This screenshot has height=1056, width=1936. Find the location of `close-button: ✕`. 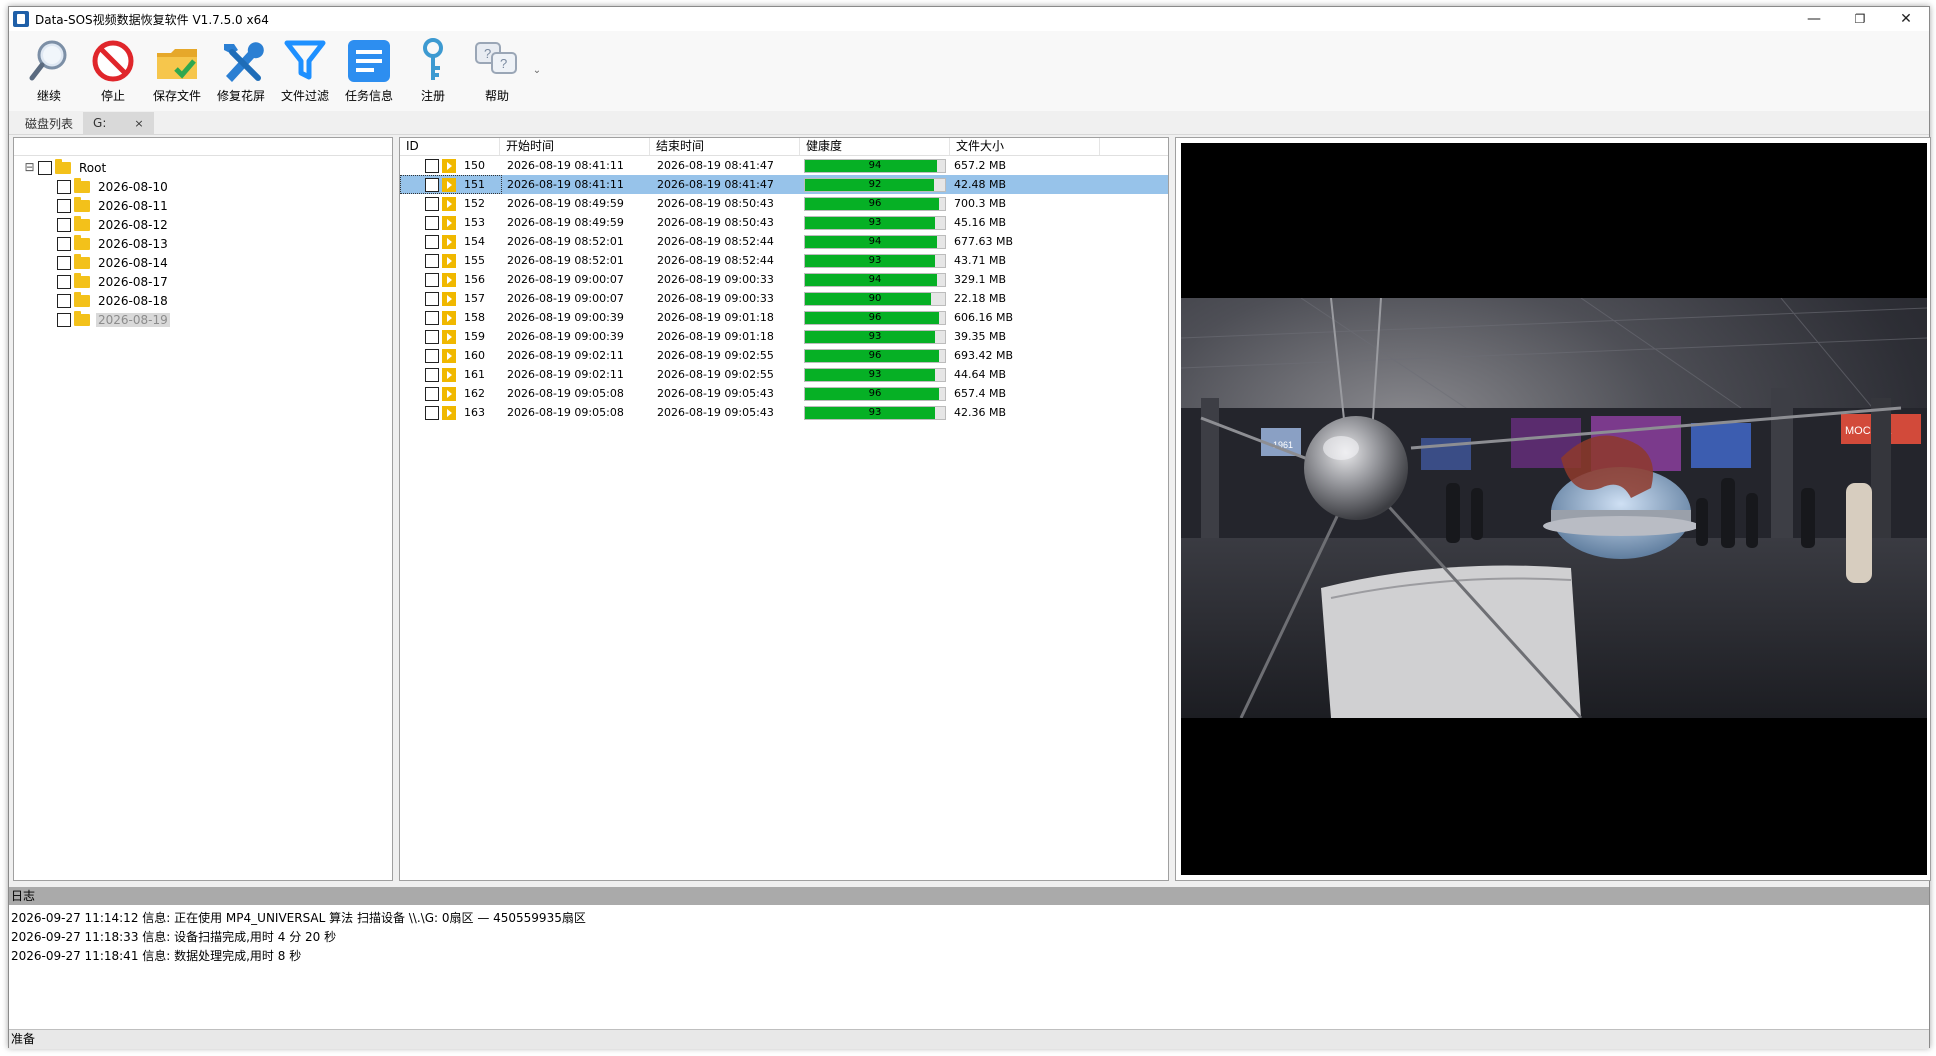

close-button: ✕ is located at coordinates (1906, 19).